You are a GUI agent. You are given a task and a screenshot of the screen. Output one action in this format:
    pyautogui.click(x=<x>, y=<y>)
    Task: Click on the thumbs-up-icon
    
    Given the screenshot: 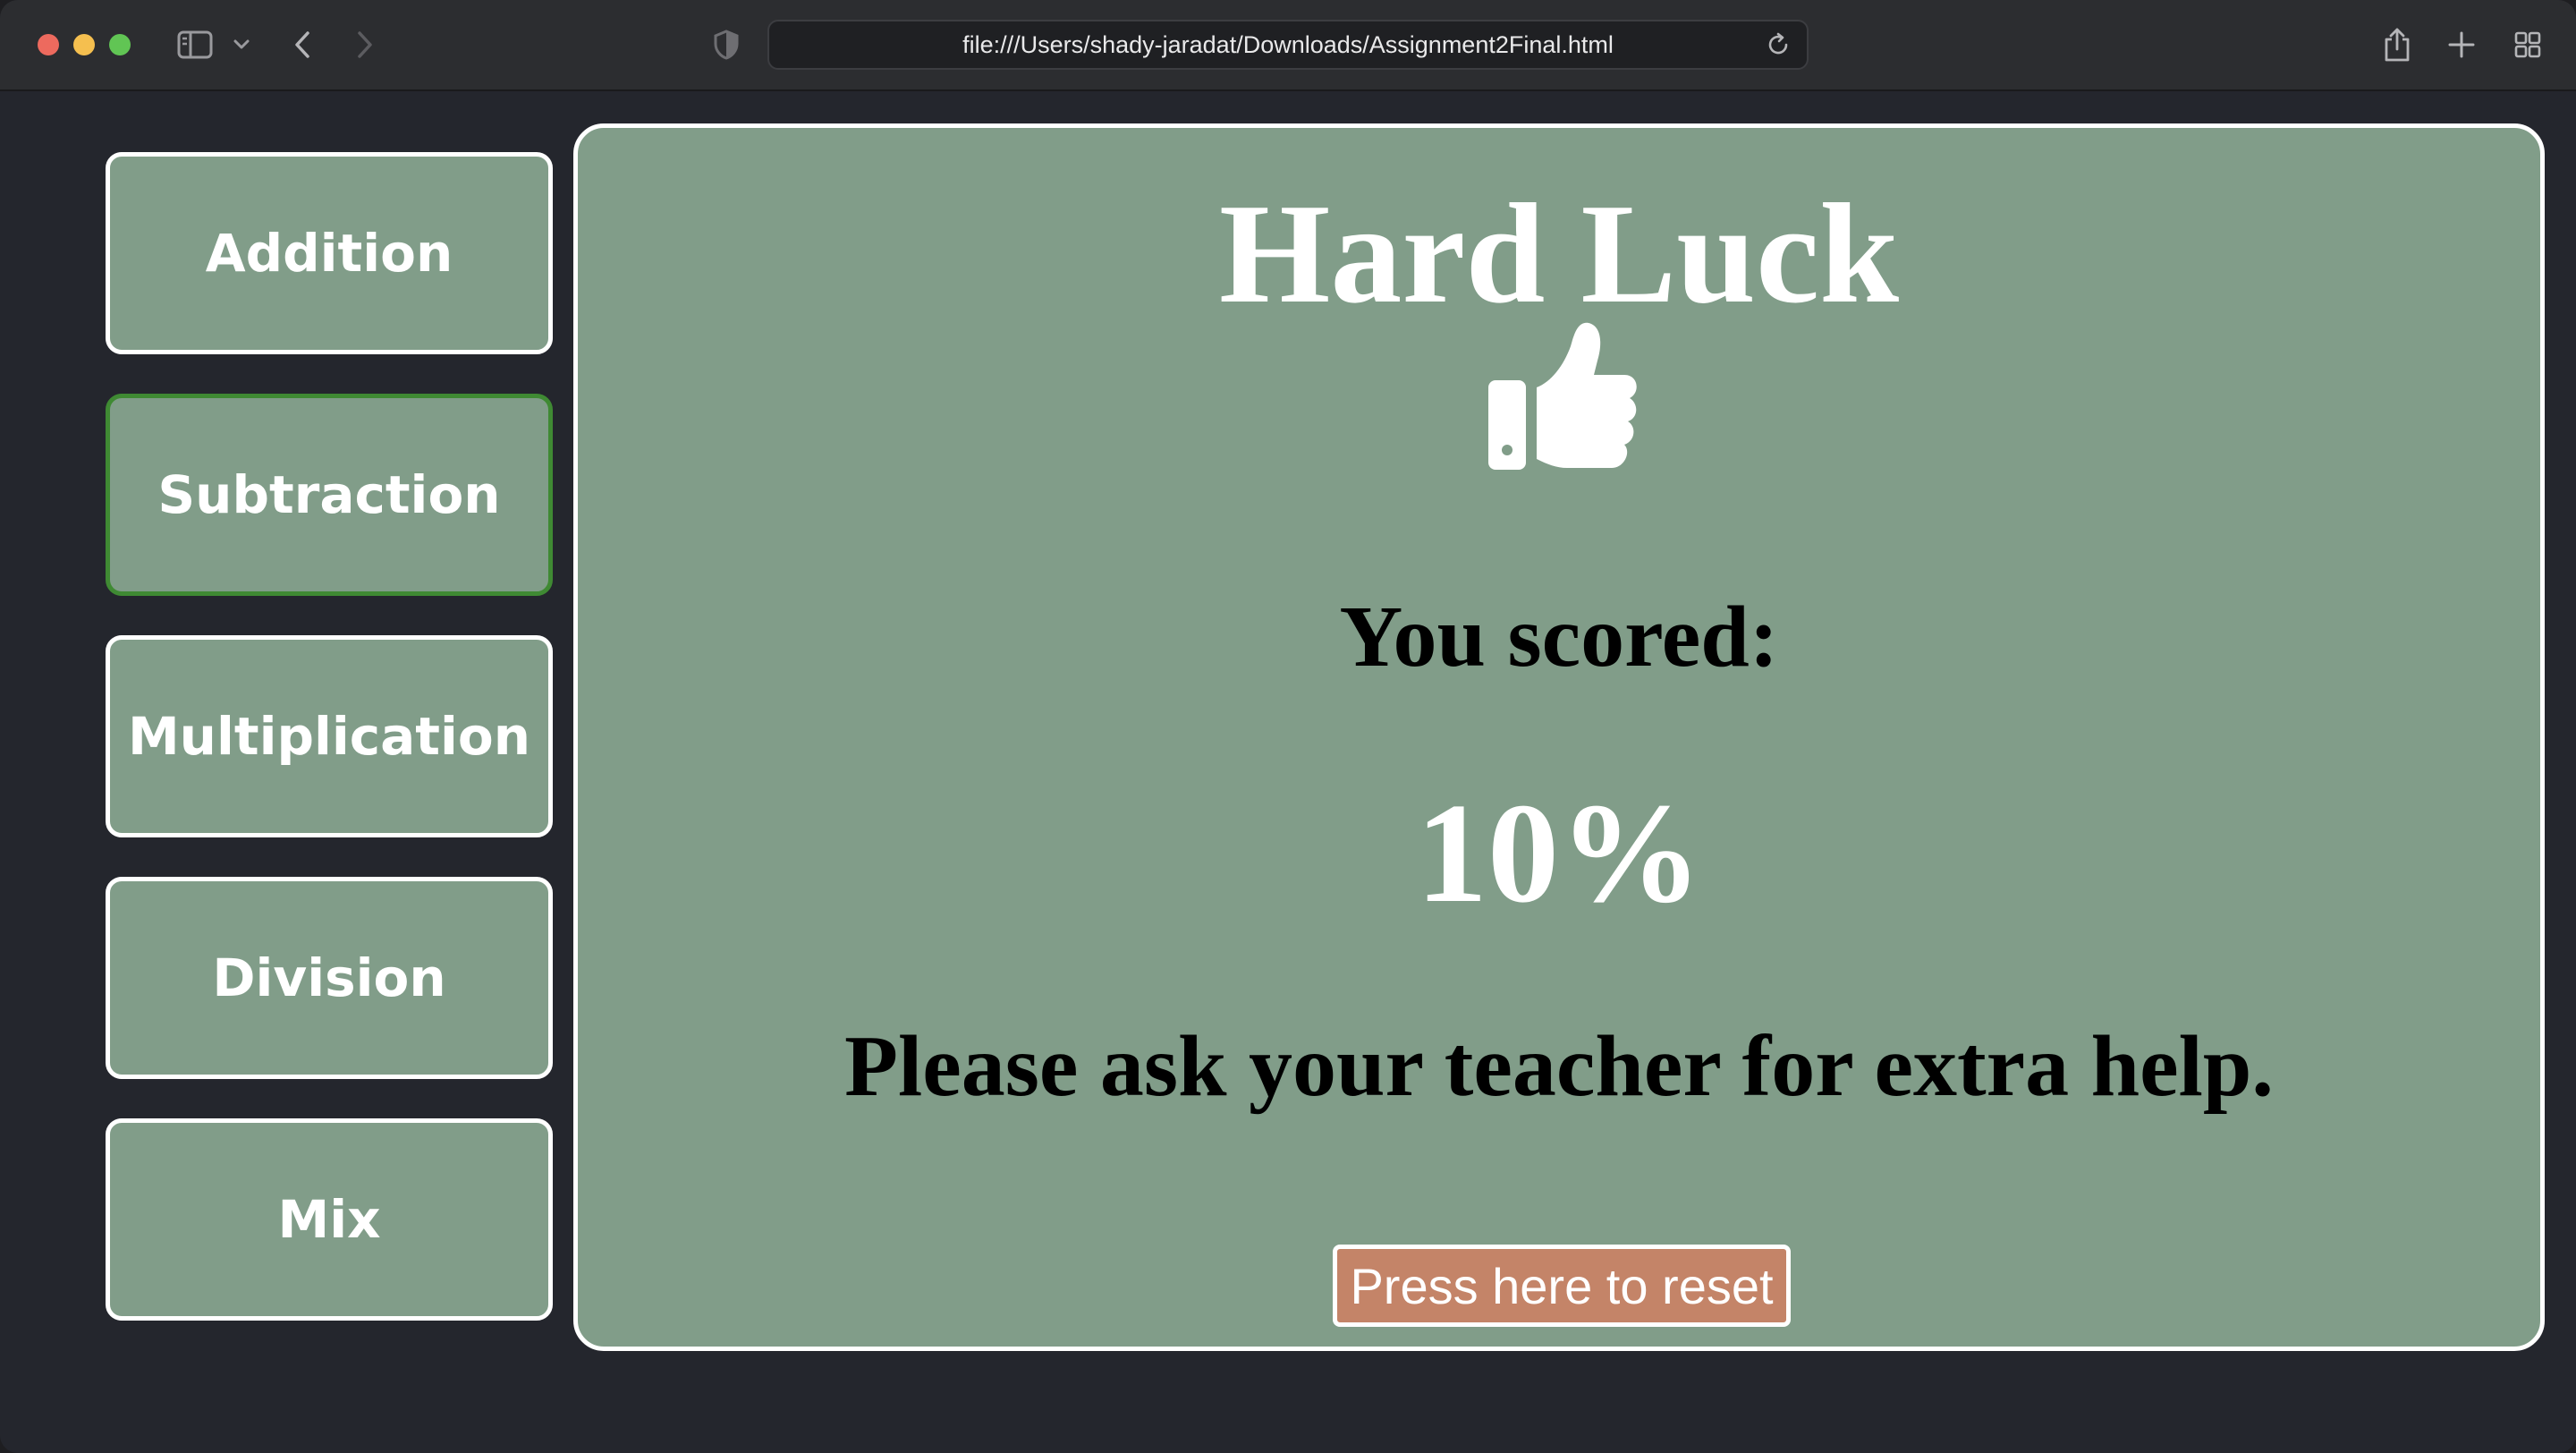 What is the action you would take?
    pyautogui.click(x=1561, y=396)
    